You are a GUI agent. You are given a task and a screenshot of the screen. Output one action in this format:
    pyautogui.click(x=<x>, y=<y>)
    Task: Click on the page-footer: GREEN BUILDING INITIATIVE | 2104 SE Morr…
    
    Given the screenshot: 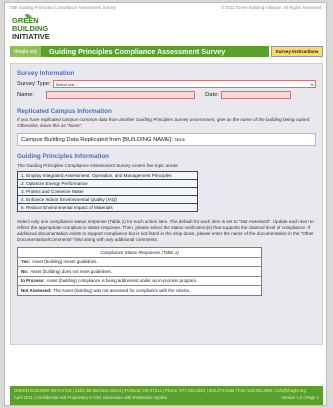 What is the action you would take?
    pyautogui.click(x=166, y=395)
    